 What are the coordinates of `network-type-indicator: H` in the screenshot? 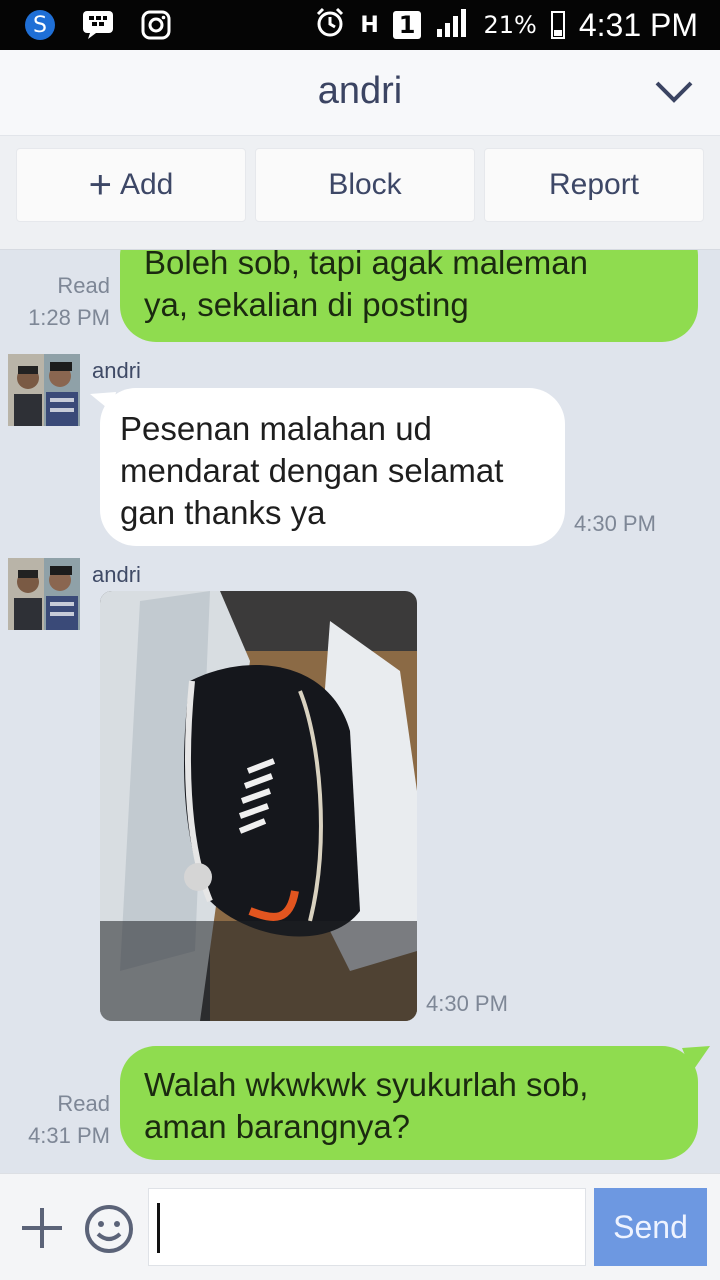 It's located at (369, 25).